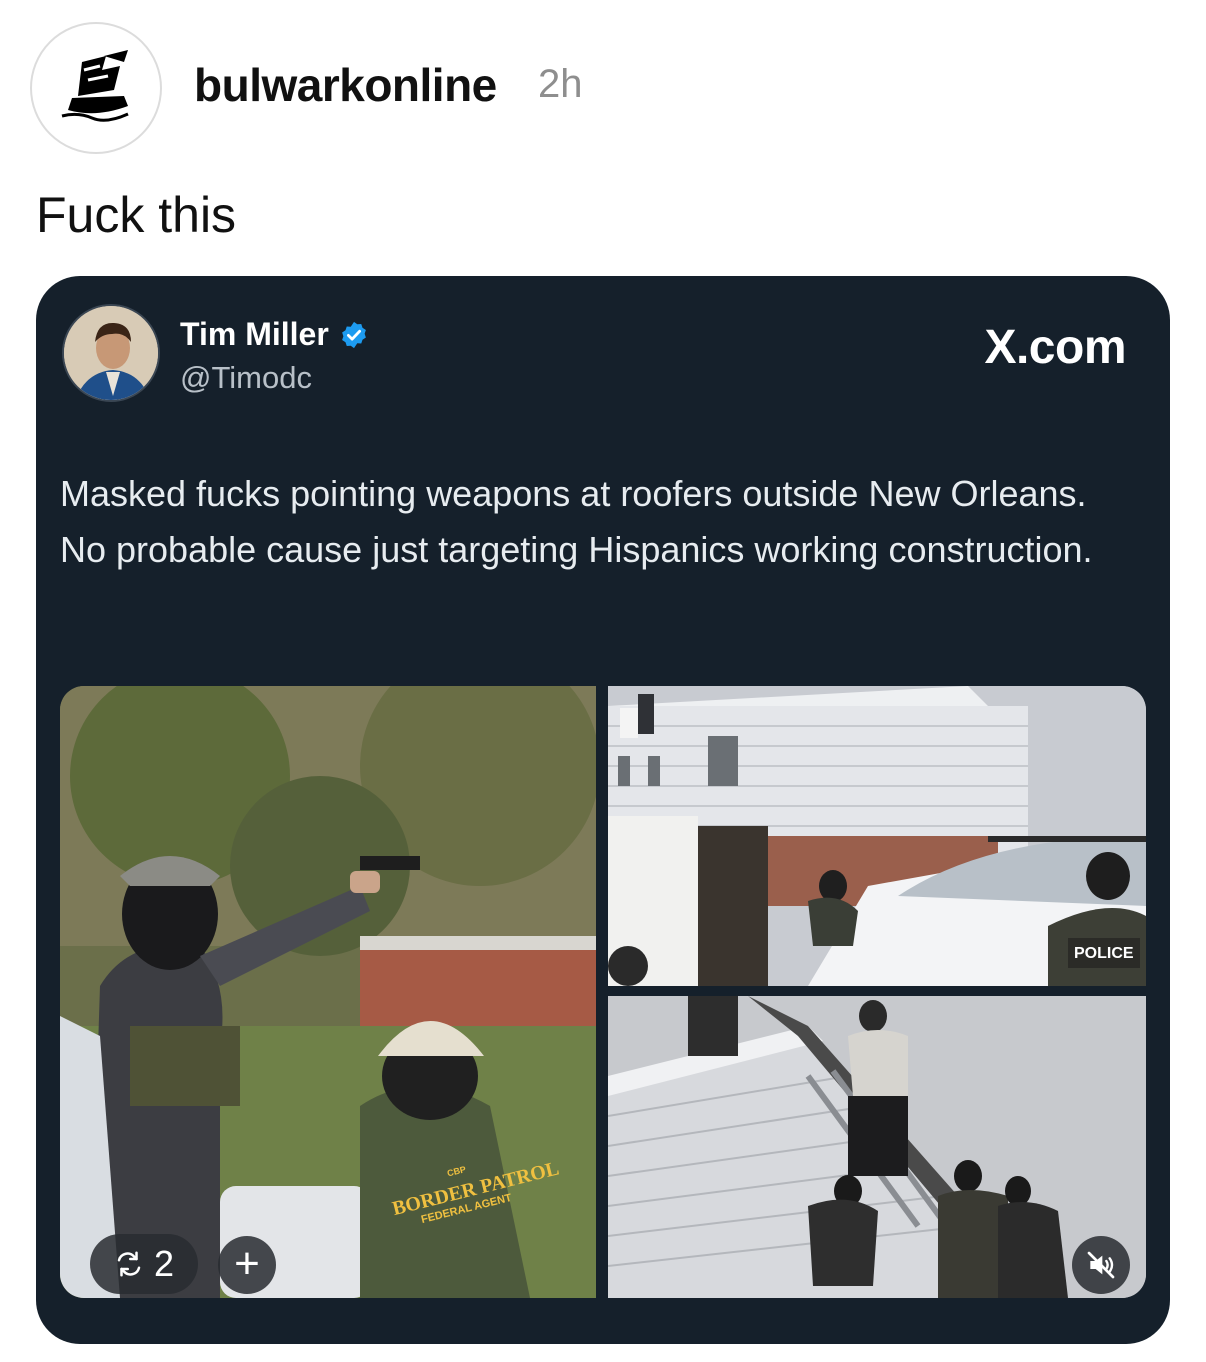 This screenshot has height=1362, width=1206. I want to click on ship-logo-icon, so click(95, 86).